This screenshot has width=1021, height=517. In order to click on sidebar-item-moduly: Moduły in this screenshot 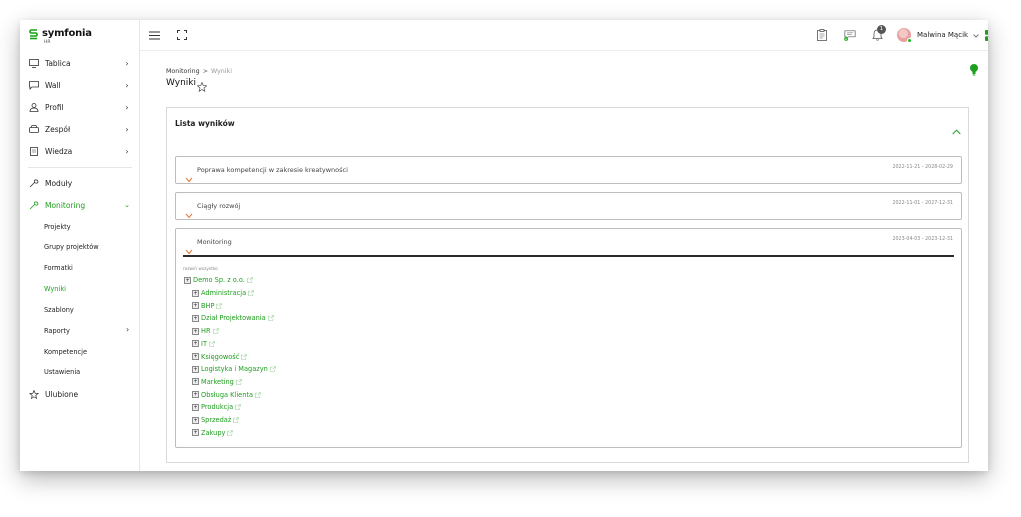, I will do `click(80, 183)`.